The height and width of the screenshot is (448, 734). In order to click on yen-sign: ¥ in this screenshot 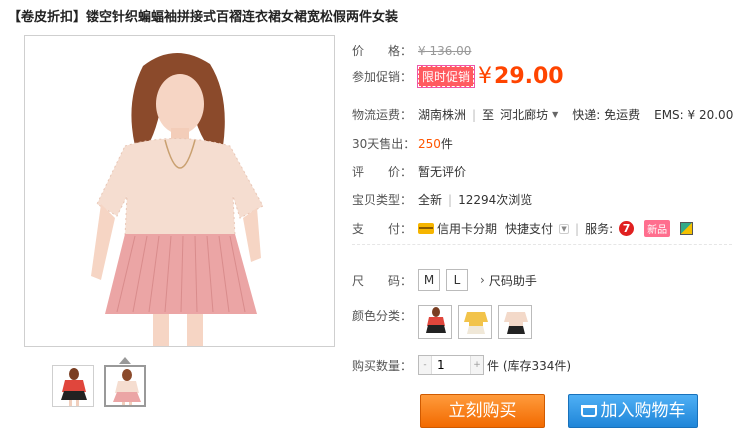, I will do `click(485, 76)`.